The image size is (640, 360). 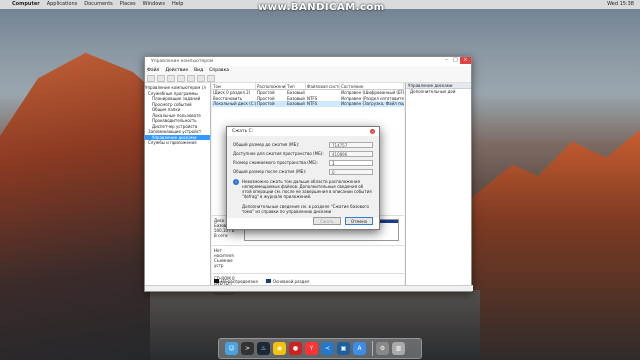 I want to click on col-volume: Том, so click(x=234, y=86).